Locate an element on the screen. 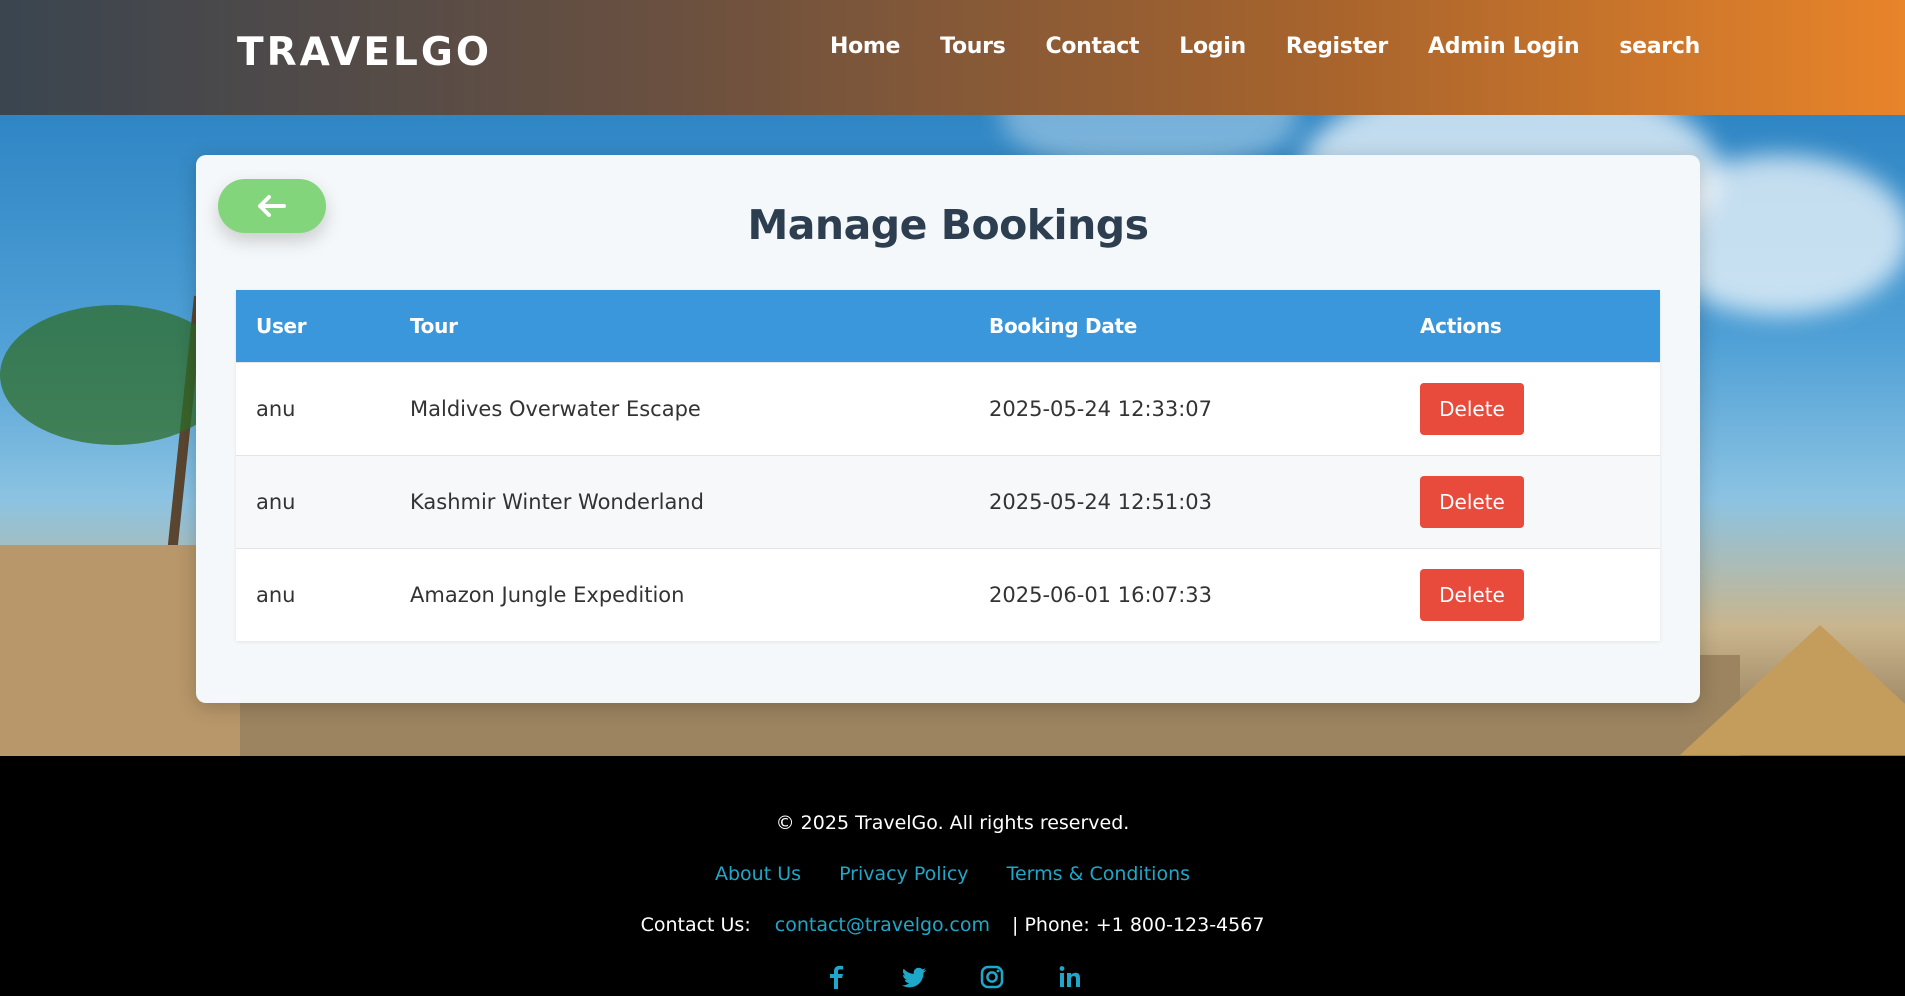 This screenshot has width=1905, height=996. contact-email-link: contact@travelgo.com is located at coordinates (882, 925).